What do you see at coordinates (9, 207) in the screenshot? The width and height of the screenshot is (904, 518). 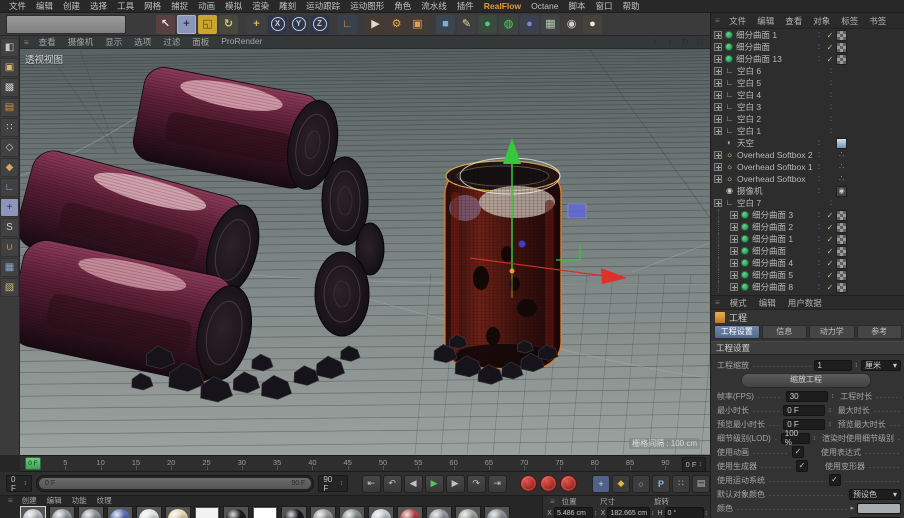 I see `leftbar-tweak-mode-button: +` at bounding box center [9, 207].